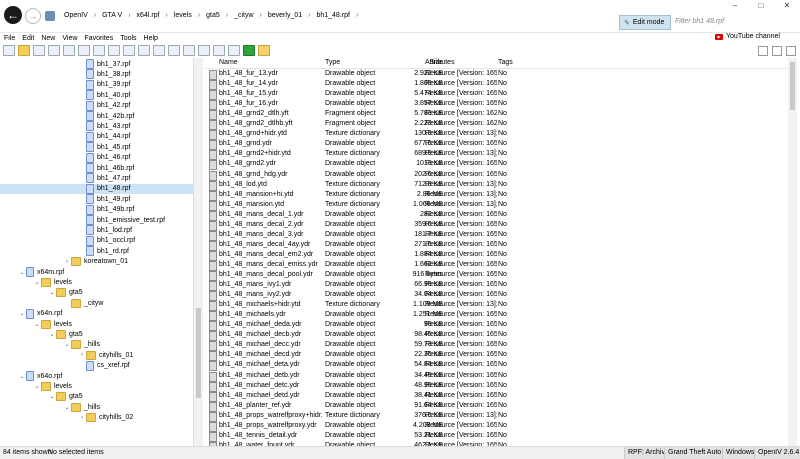 Image resolution: width=800 pixels, height=459 pixels. What do you see at coordinates (65, 334) in the screenshot?
I see `tree-item: ⌄ gta5` at bounding box center [65, 334].